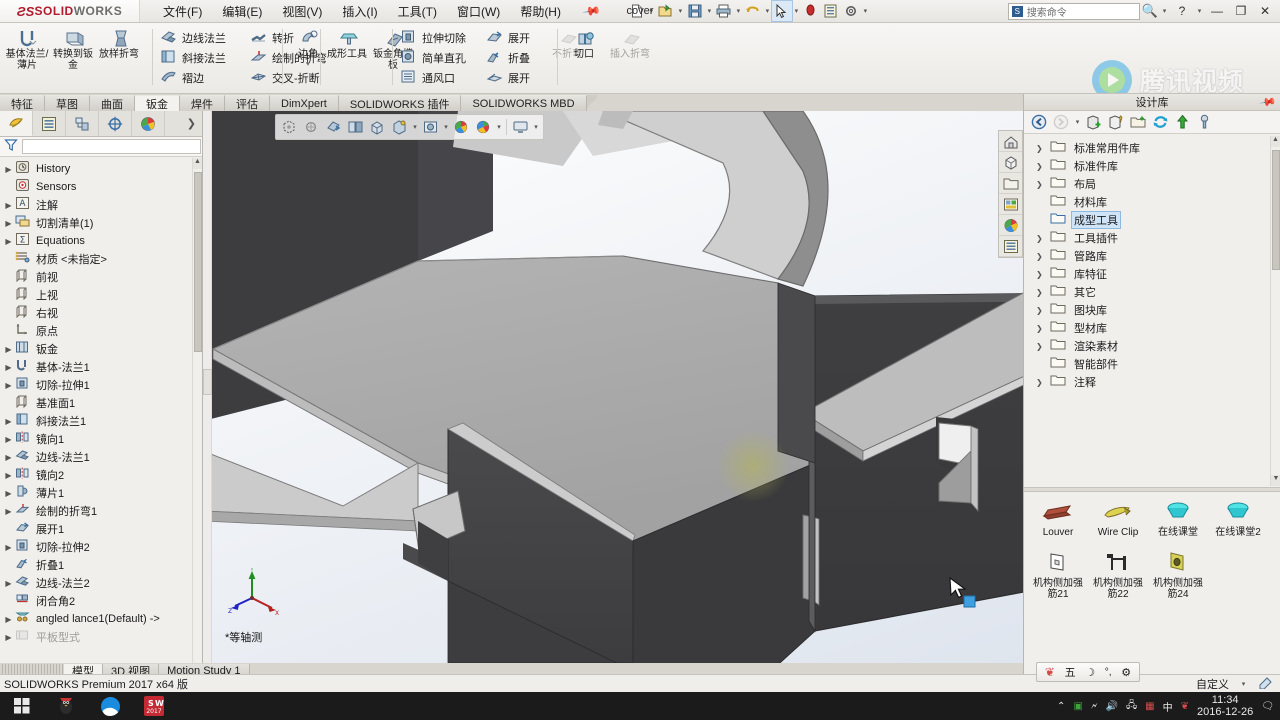  I want to click on feature-filter-input, so click(111, 146).